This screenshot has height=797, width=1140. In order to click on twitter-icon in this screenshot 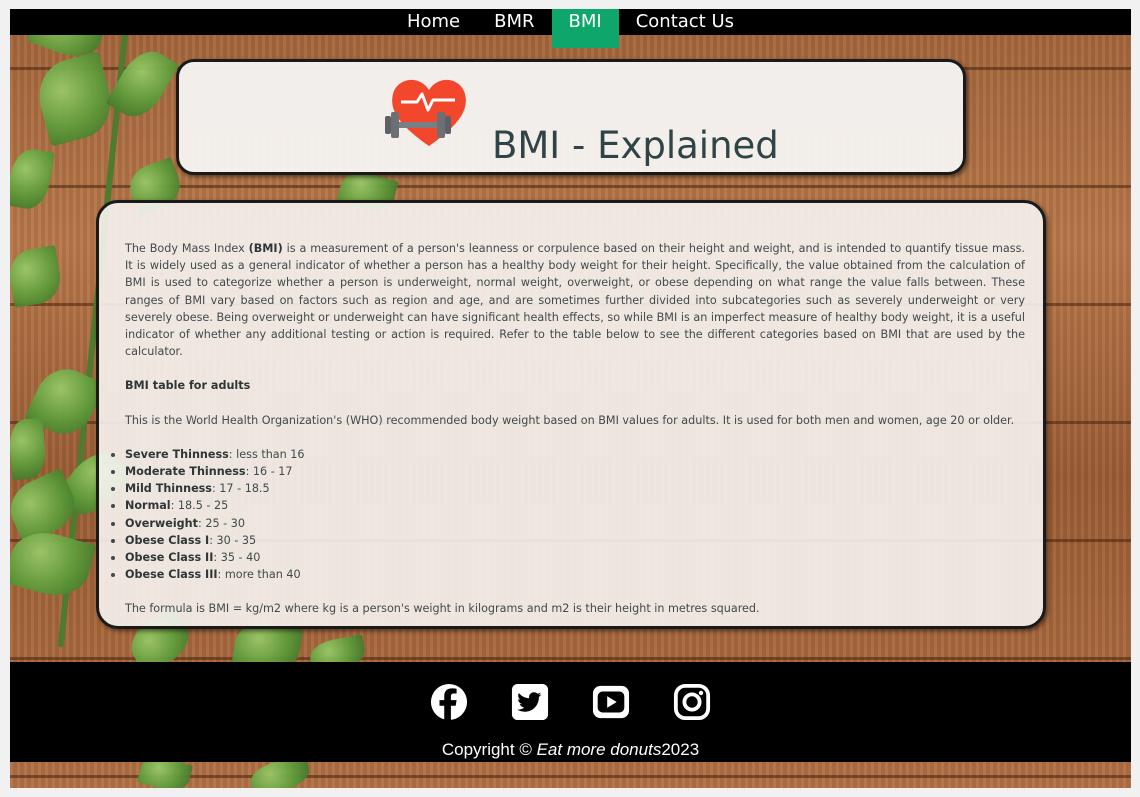, I will do `click(530, 702)`.